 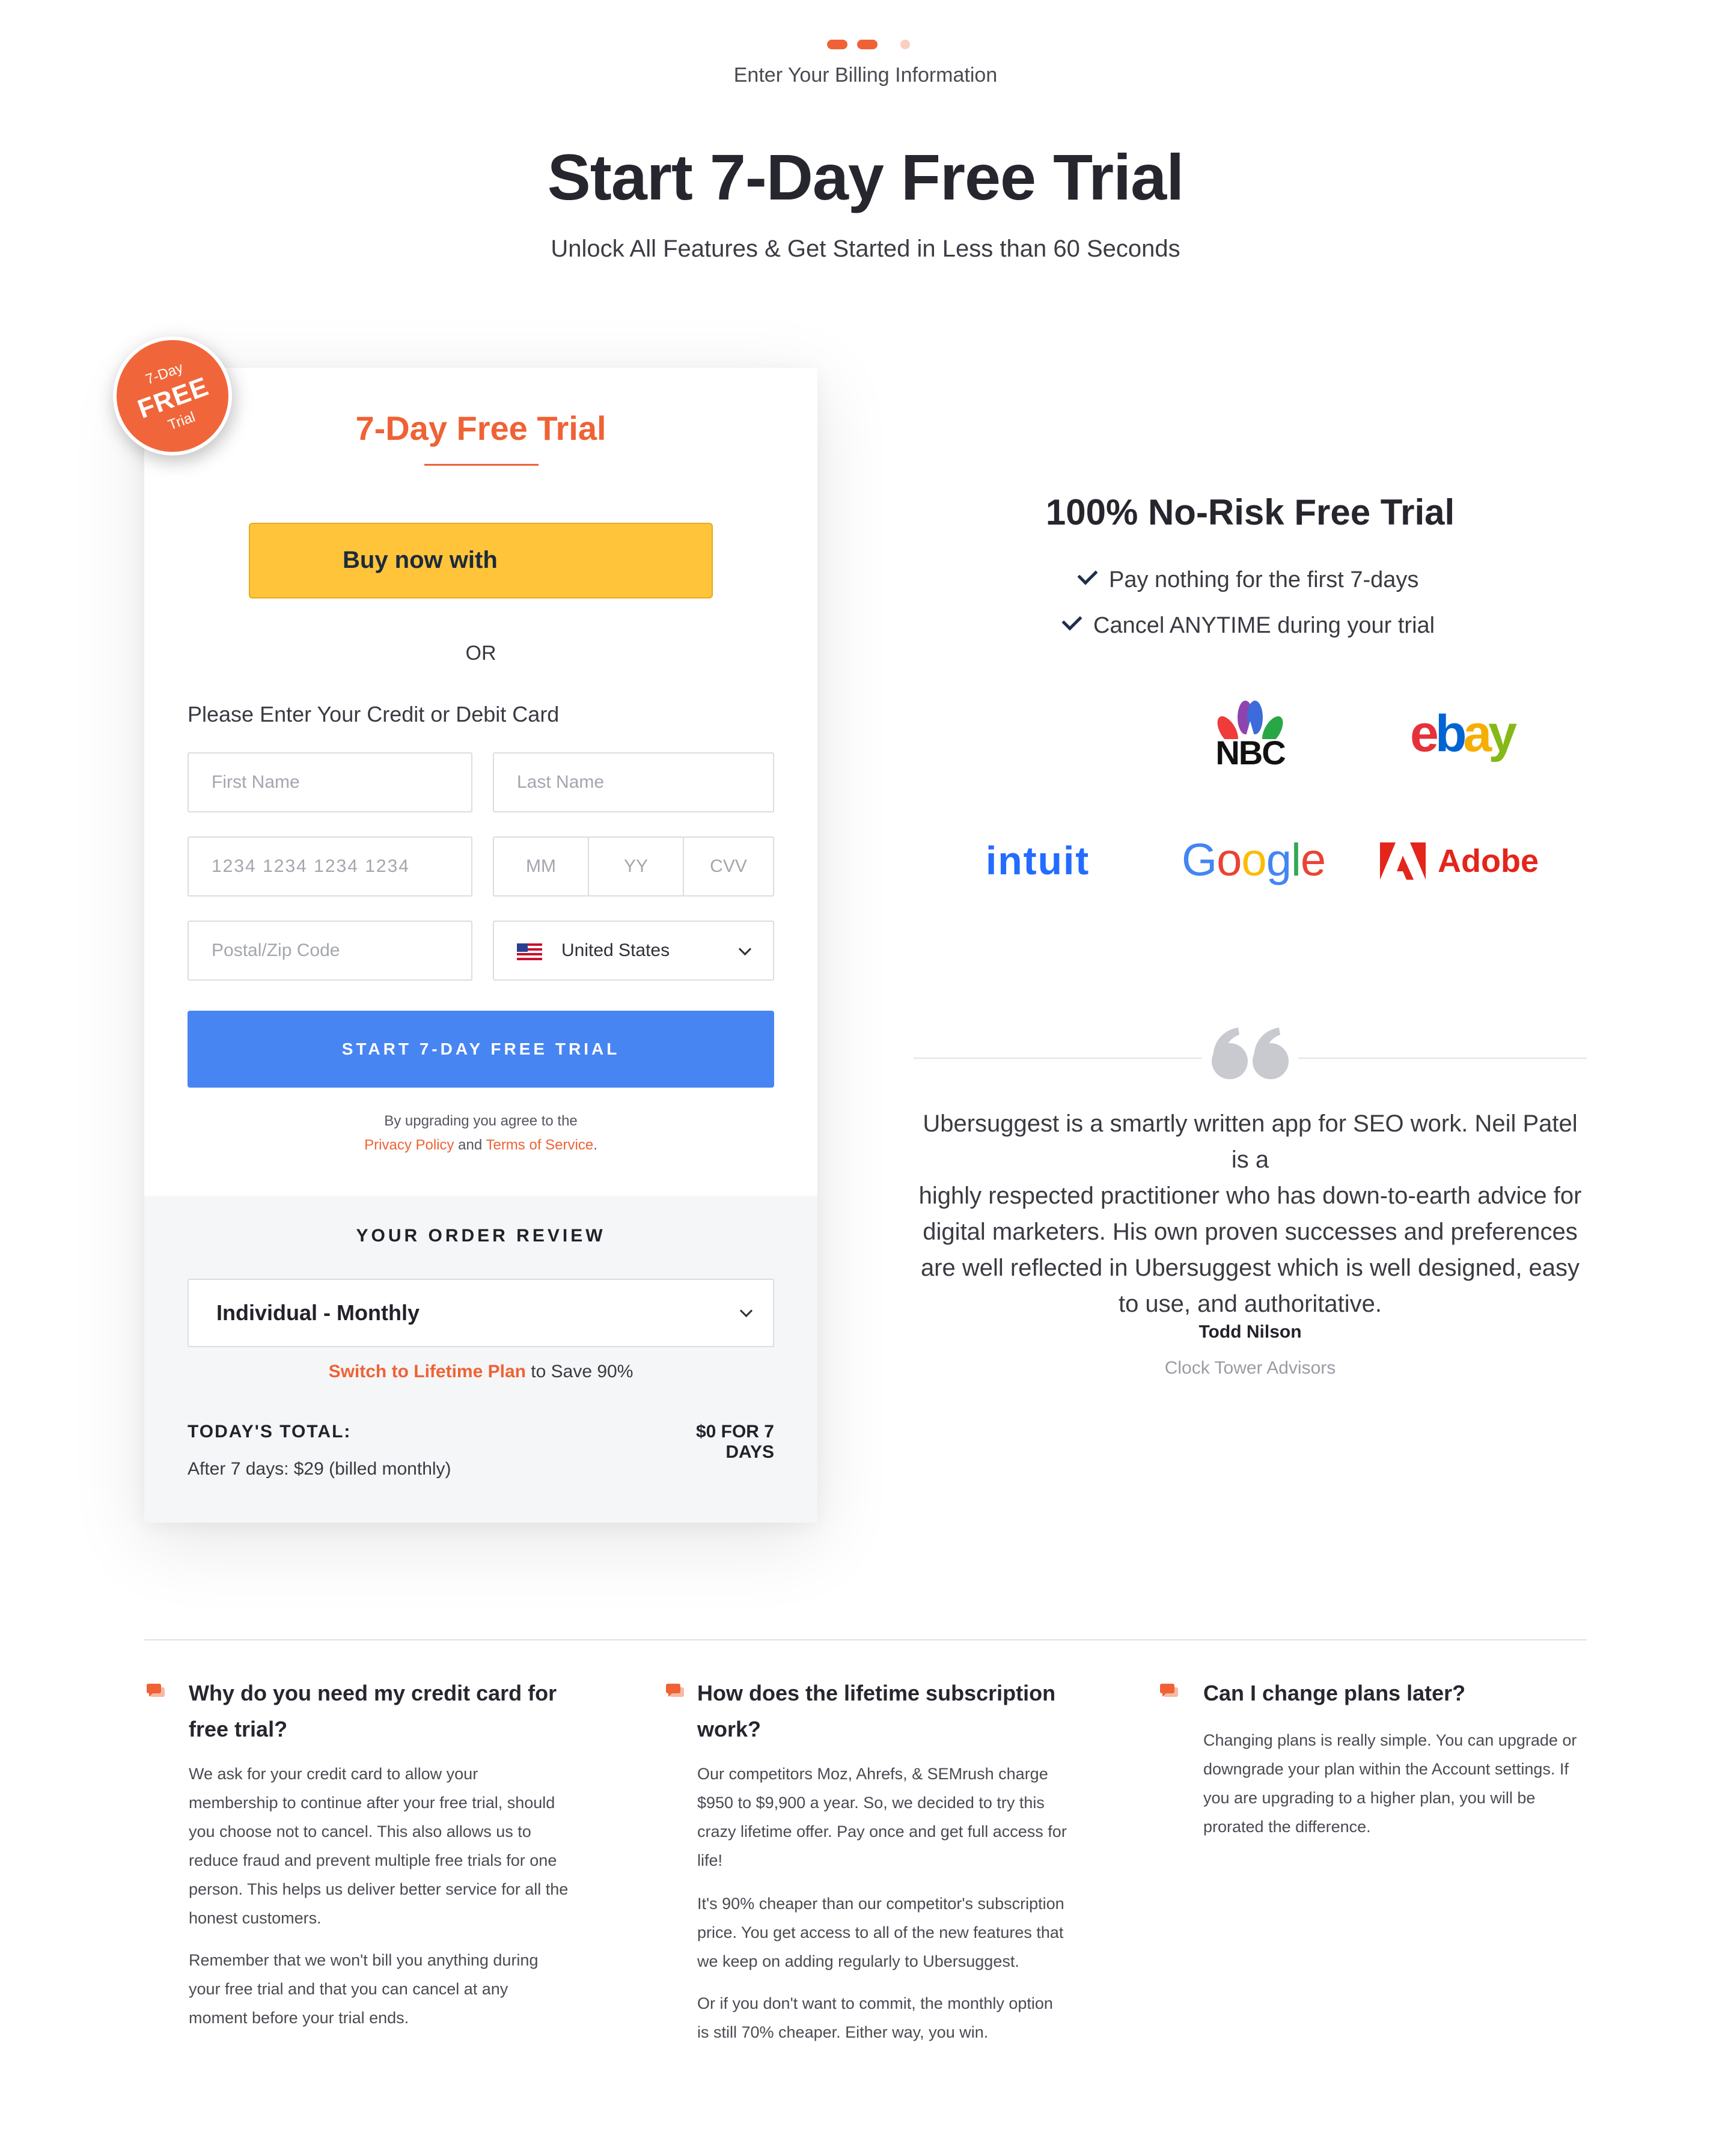 What do you see at coordinates (728, 866) in the screenshot?
I see `cvv-input: CVV` at bounding box center [728, 866].